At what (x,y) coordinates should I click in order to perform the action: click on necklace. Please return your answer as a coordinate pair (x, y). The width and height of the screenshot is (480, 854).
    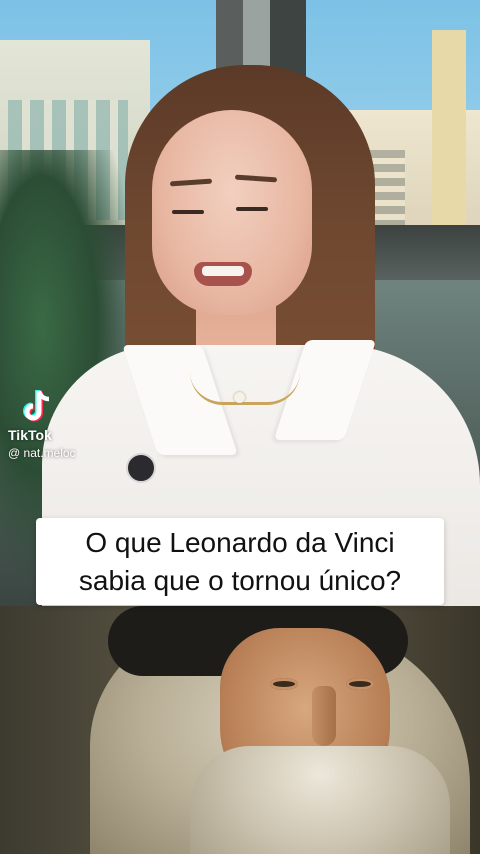
    Looking at the image, I should click on (245, 388).